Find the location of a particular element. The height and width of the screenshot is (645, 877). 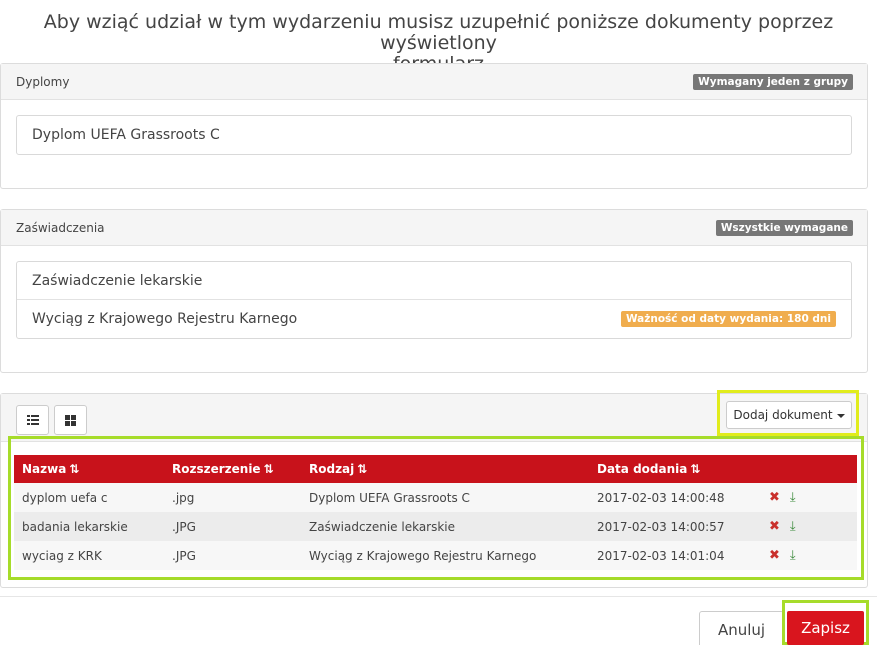

cell-name: dyplom uefa c is located at coordinates (65, 497).